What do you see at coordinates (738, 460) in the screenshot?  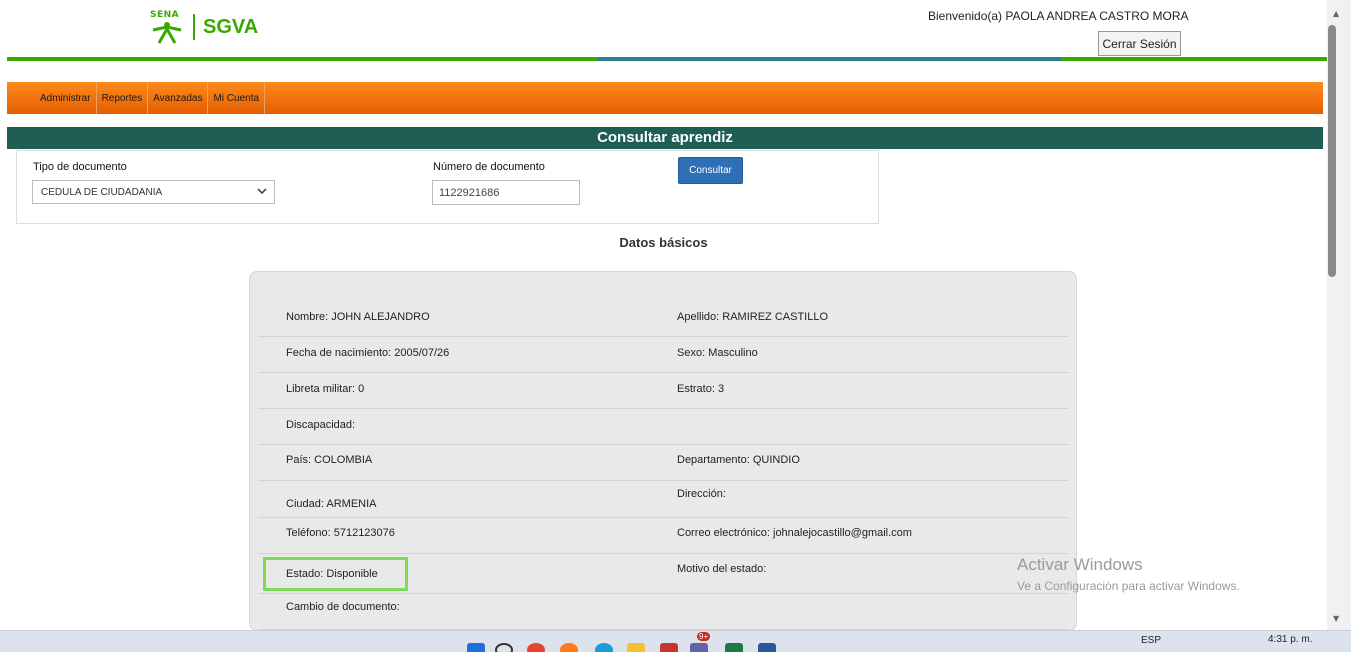 I see `data-field: Departamento: QUINDIO` at bounding box center [738, 460].